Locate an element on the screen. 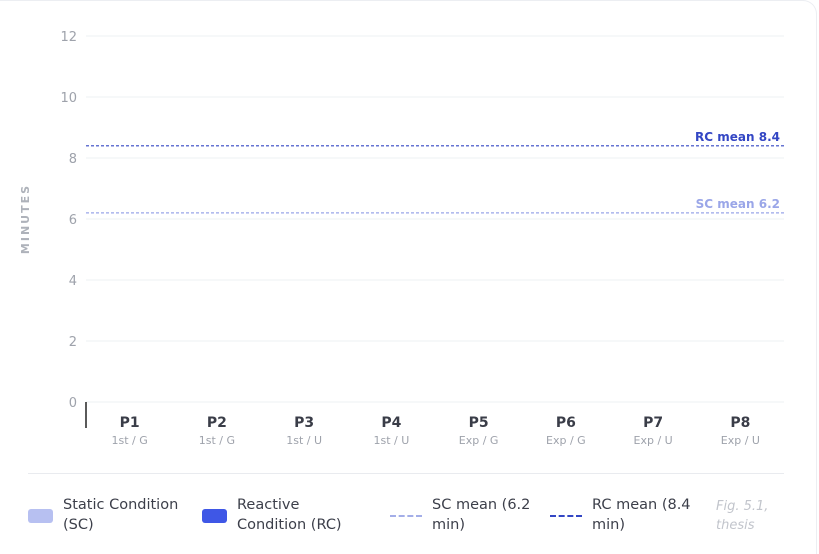  y-tick-label: 0 is located at coordinates (73, 403).